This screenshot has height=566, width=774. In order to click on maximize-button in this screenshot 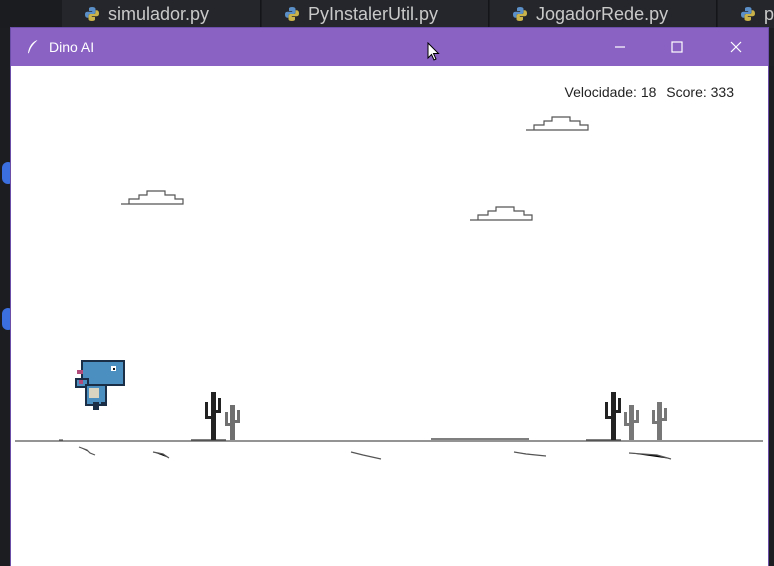, I will do `click(677, 47)`.